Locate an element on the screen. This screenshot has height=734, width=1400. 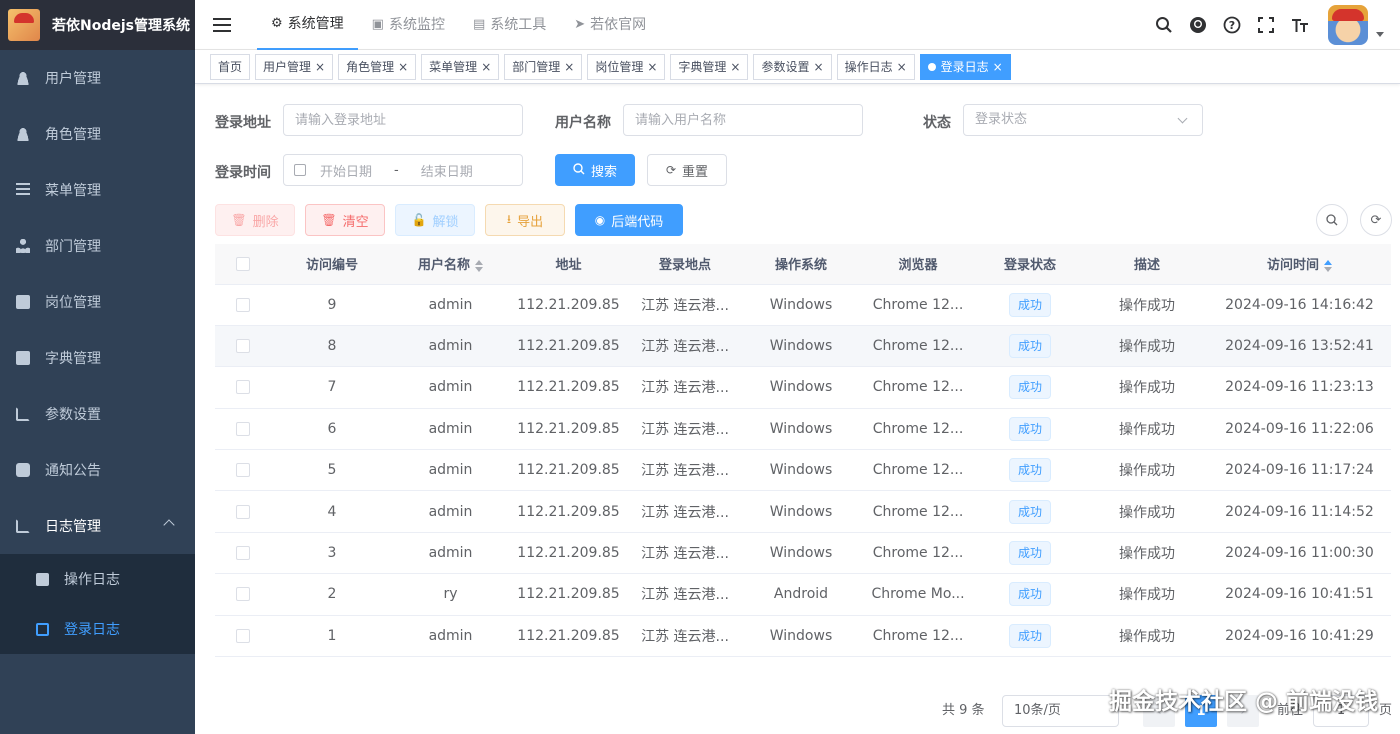
status-select: 登录状态 is located at coordinates (1083, 120).